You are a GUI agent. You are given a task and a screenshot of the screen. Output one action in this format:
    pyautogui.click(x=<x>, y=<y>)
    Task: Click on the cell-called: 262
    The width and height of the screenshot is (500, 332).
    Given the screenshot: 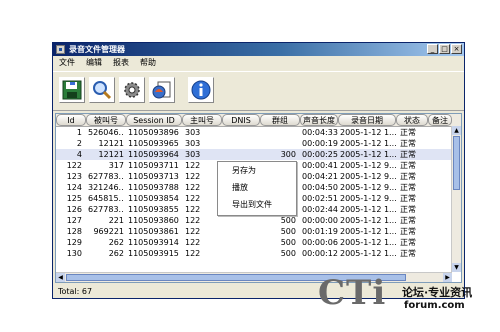 What is the action you would take?
    pyautogui.click(x=116, y=242)
    